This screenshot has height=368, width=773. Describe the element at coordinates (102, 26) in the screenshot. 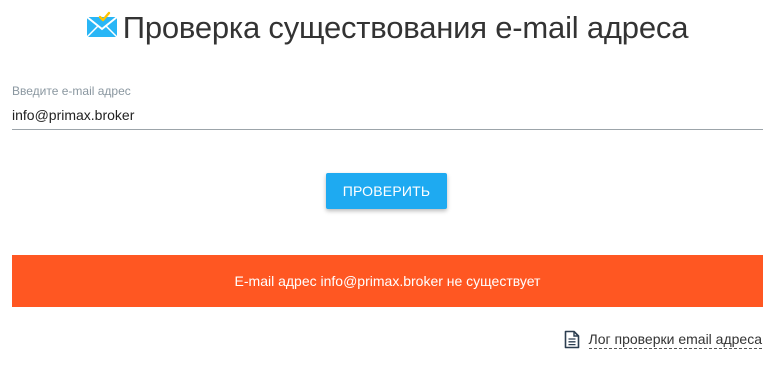

I see `envelope-check-icon` at that location.